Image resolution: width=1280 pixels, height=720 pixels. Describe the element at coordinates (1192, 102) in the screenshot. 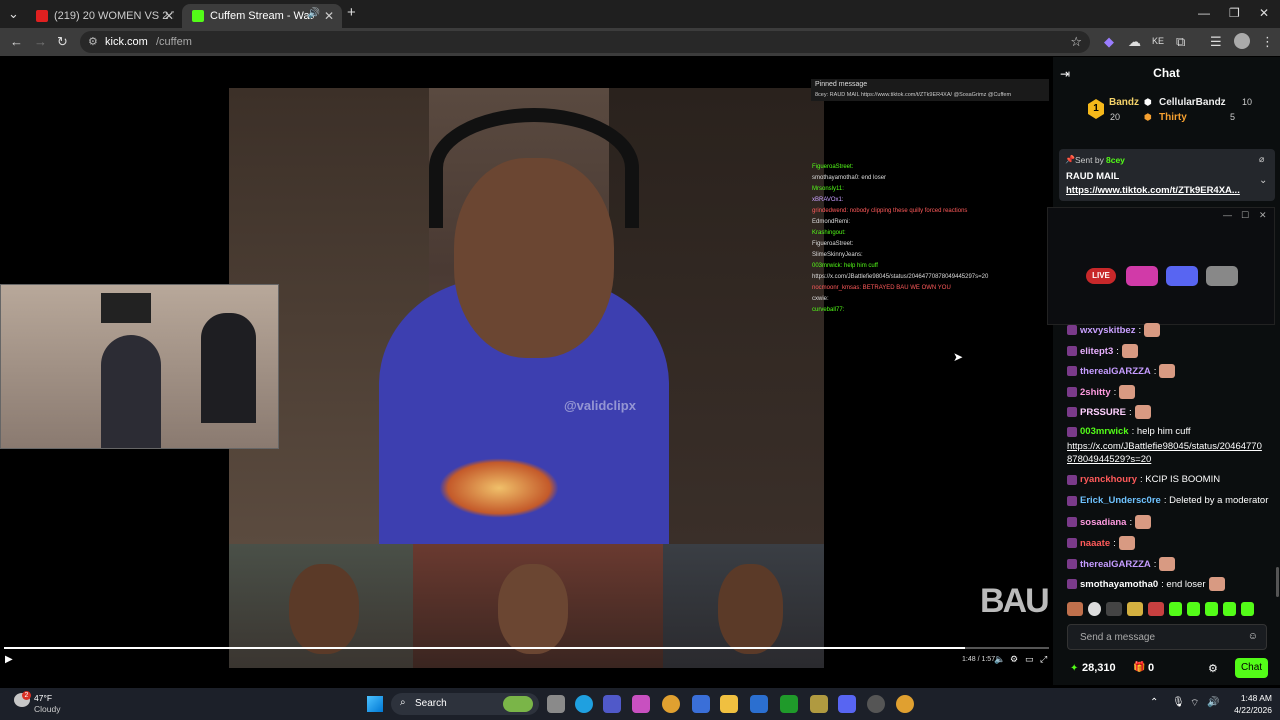

I see `leaderboard-name: CellularBandz` at that location.